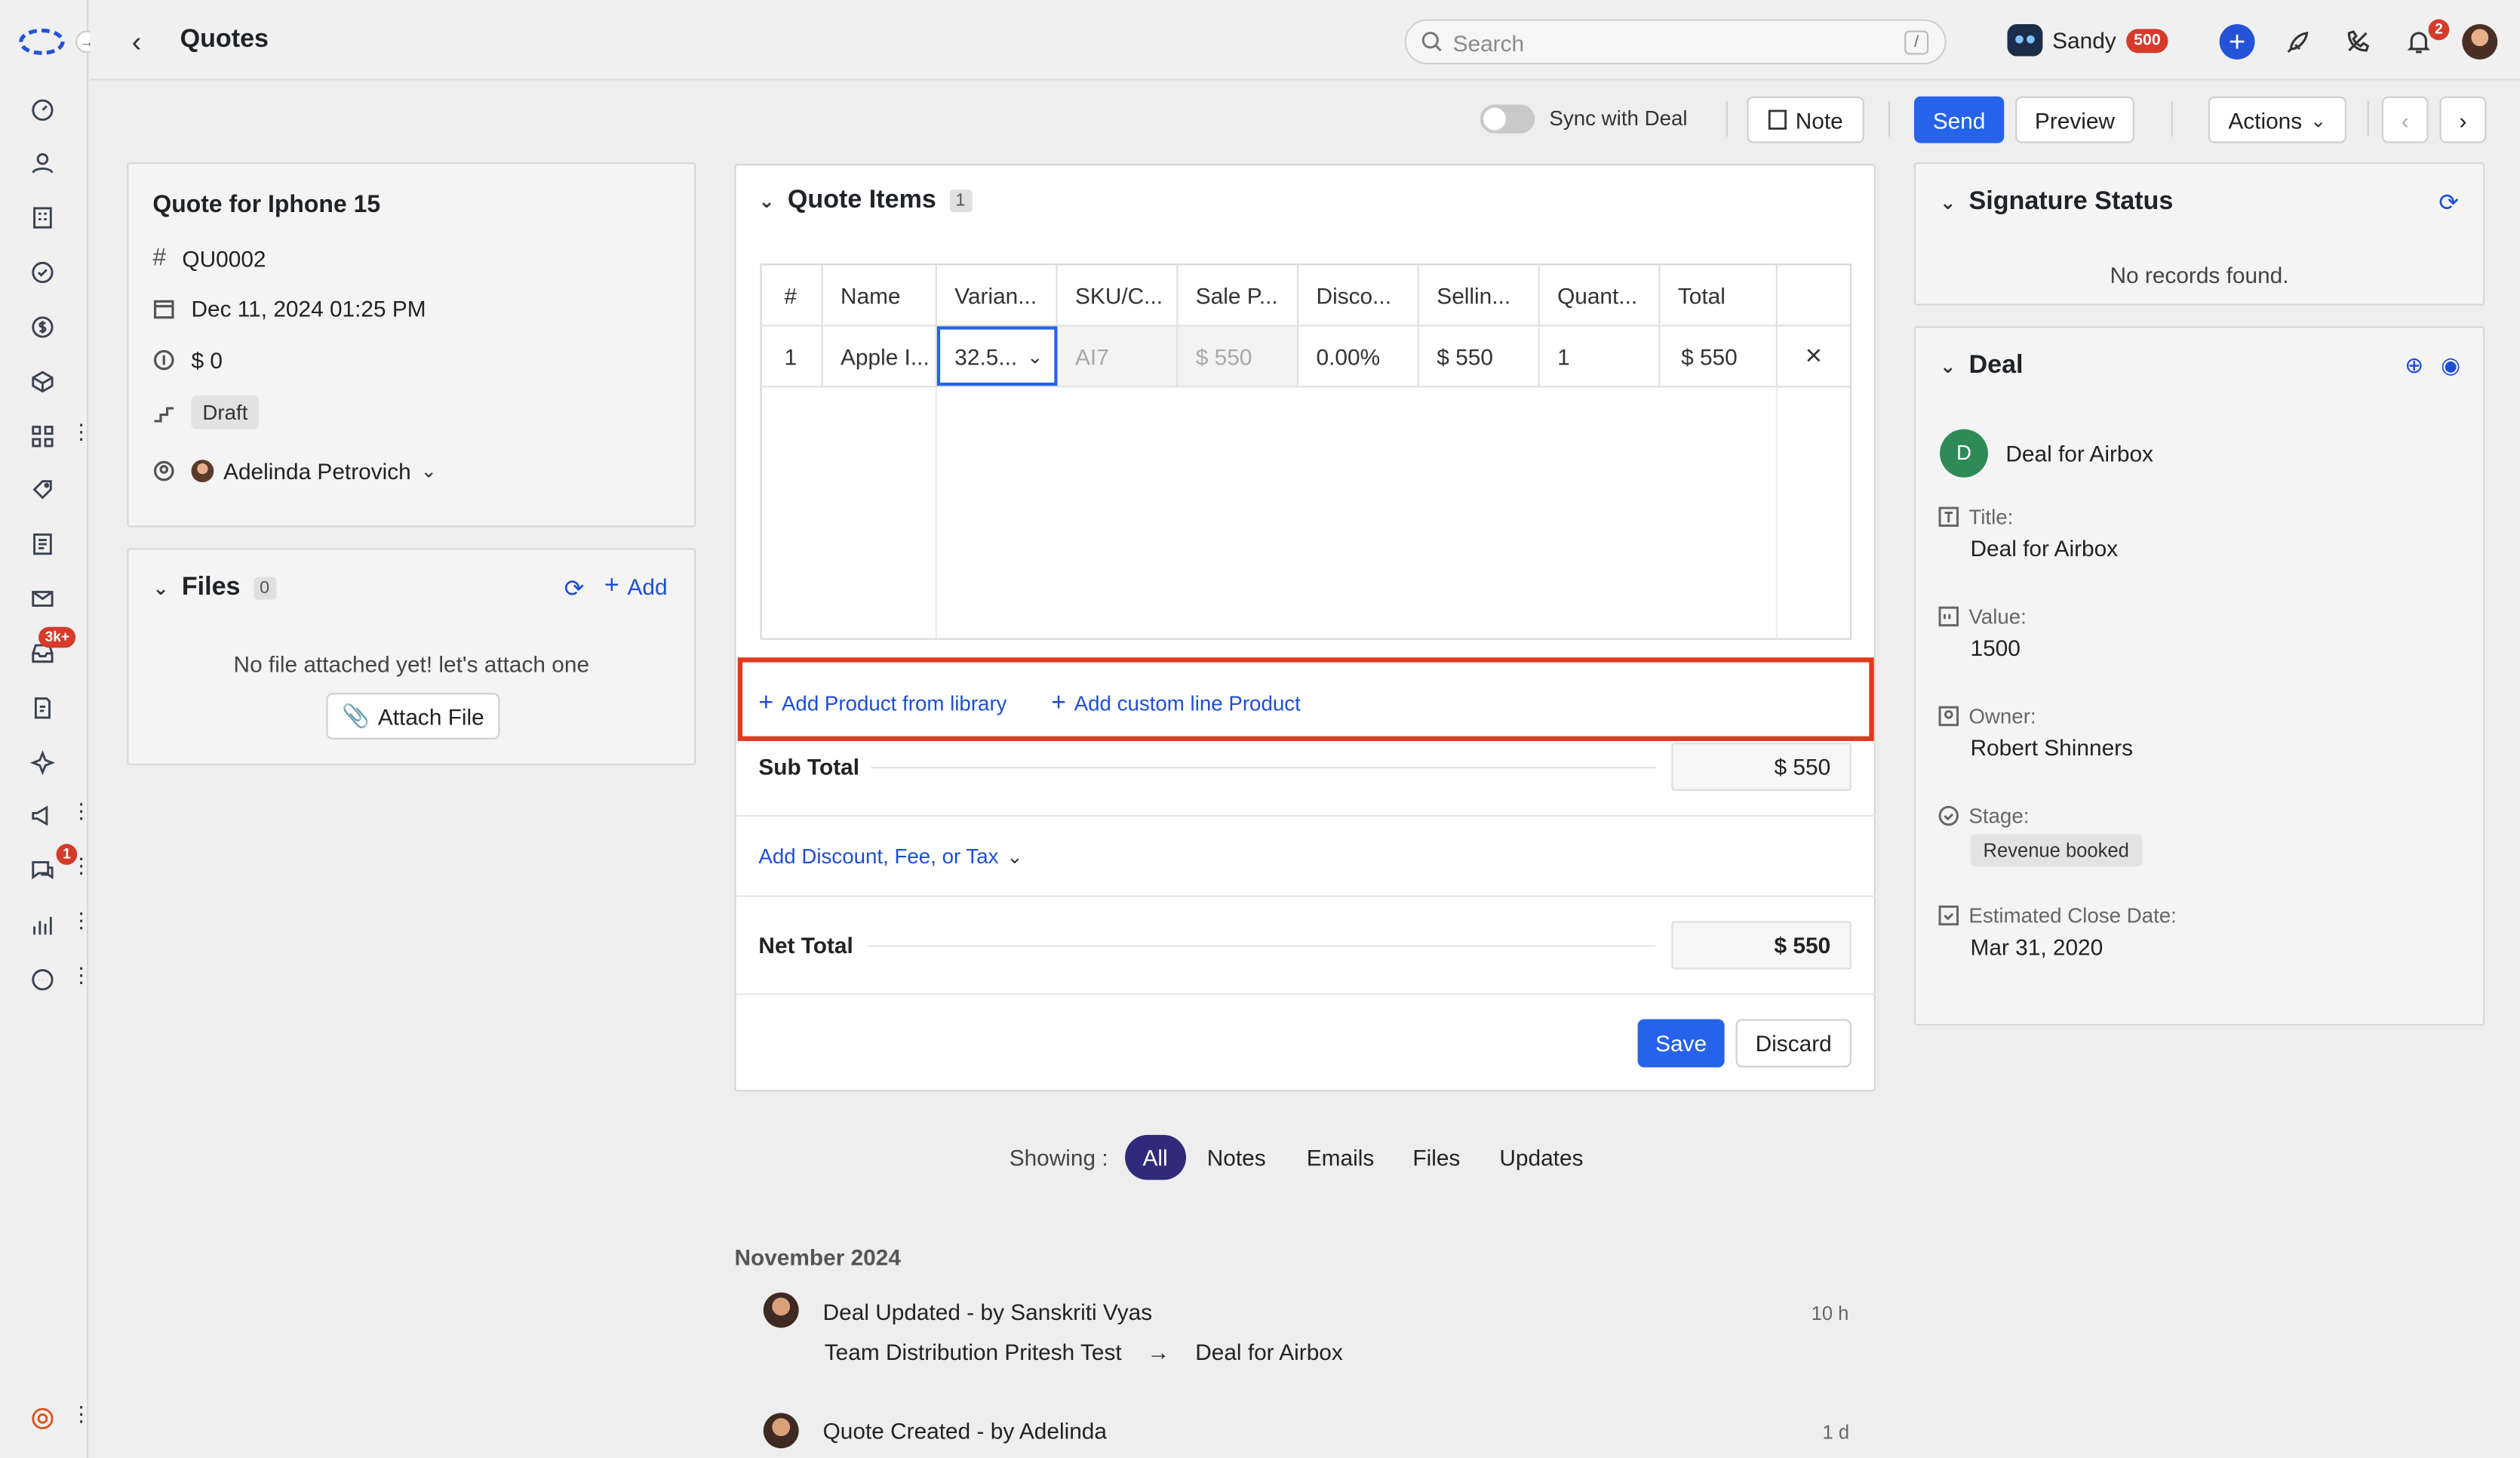  What do you see at coordinates (214, 588) in the screenshot?
I see `files-header: ⌄ Files 0` at bounding box center [214, 588].